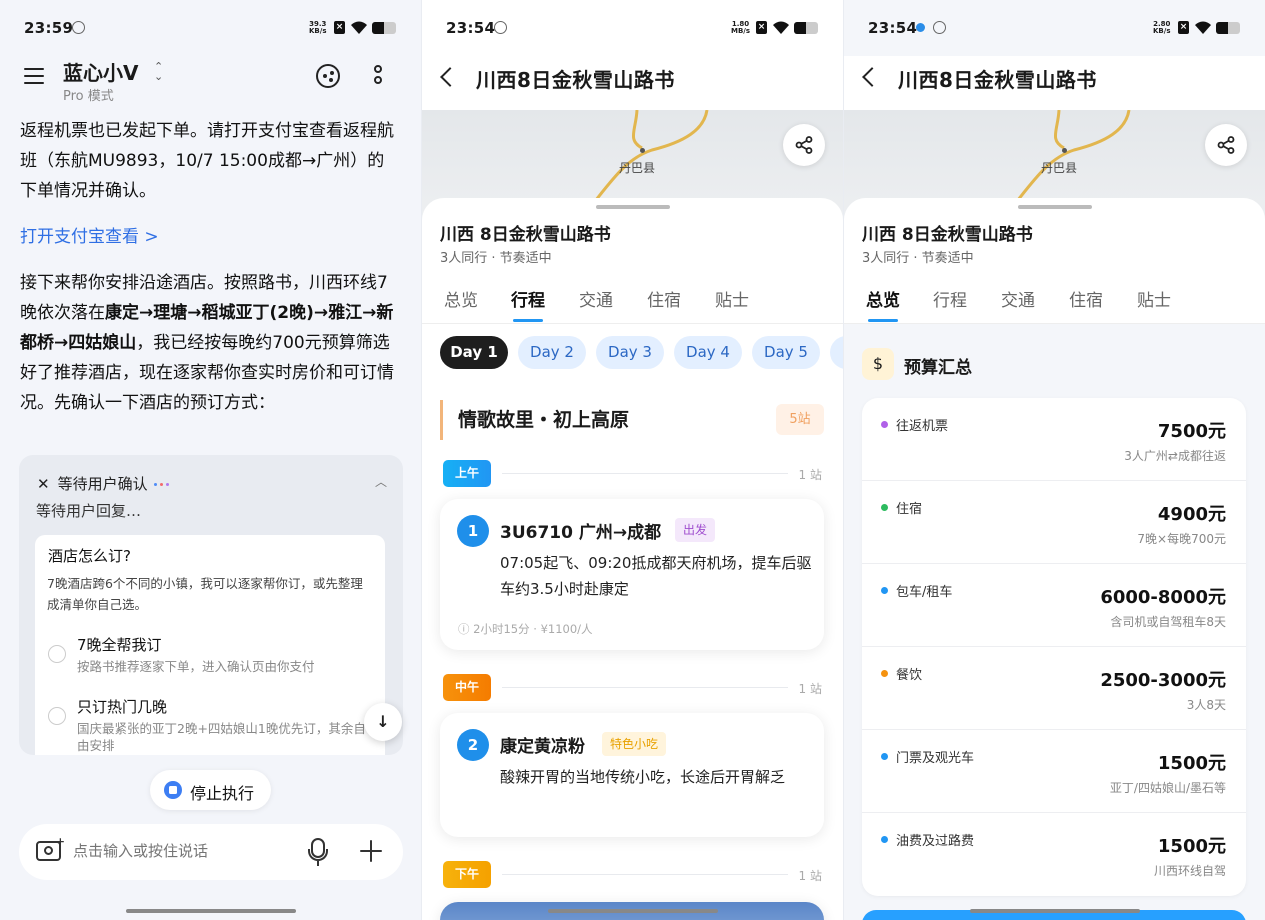 This screenshot has width=1265, height=920. Describe the element at coordinates (158, 71) in the screenshot. I see `chevron-updown-icon: ⌃ ⌄` at that location.